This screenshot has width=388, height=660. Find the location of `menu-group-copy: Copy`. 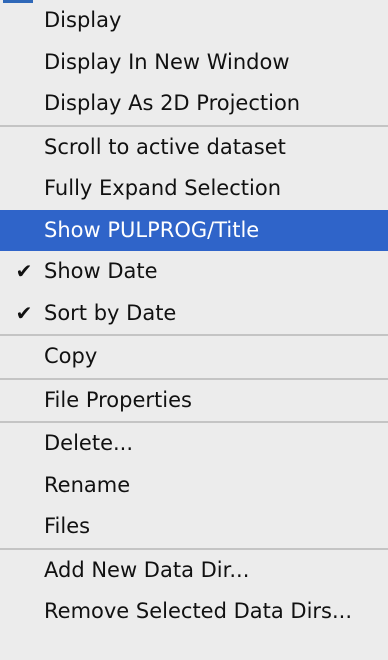

menu-group-copy: Copy is located at coordinates (194, 358).